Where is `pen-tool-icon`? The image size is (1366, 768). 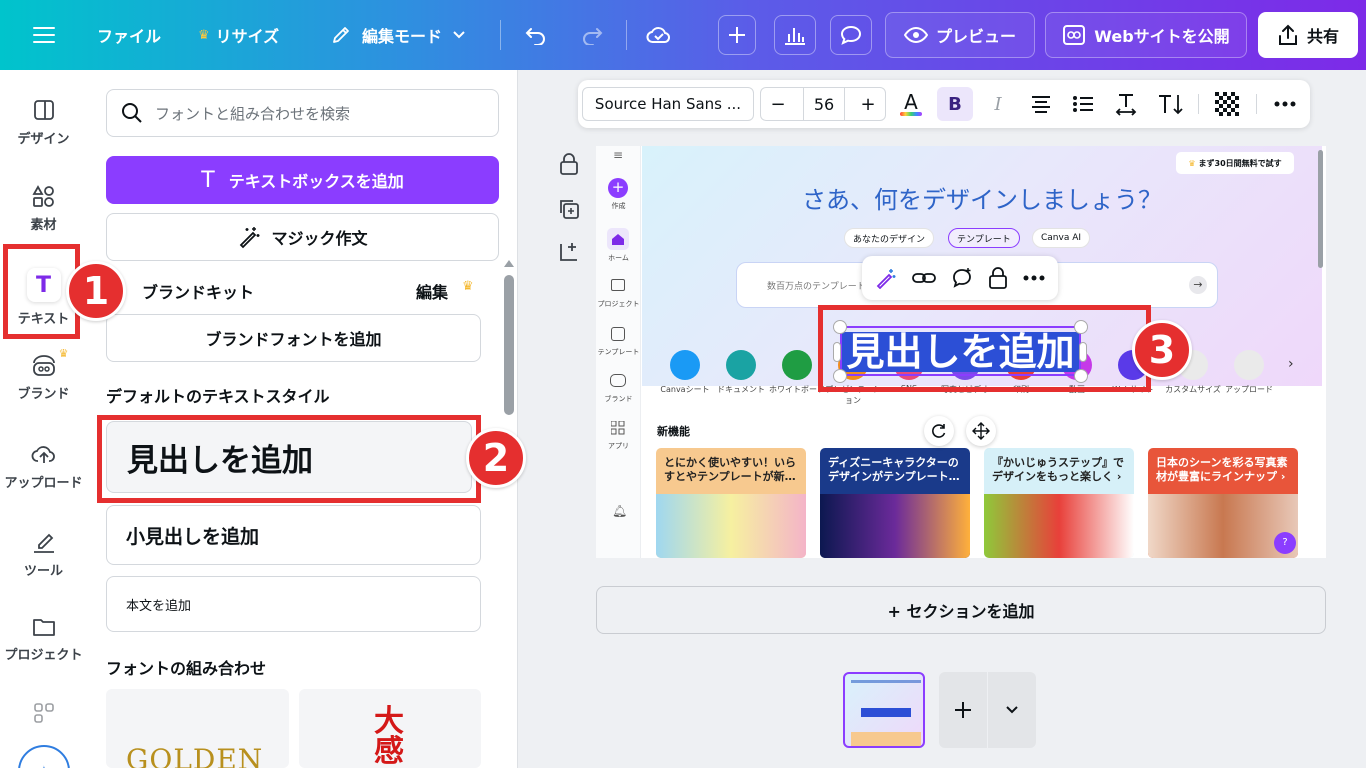 pen-tool-icon is located at coordinates (44, 542).